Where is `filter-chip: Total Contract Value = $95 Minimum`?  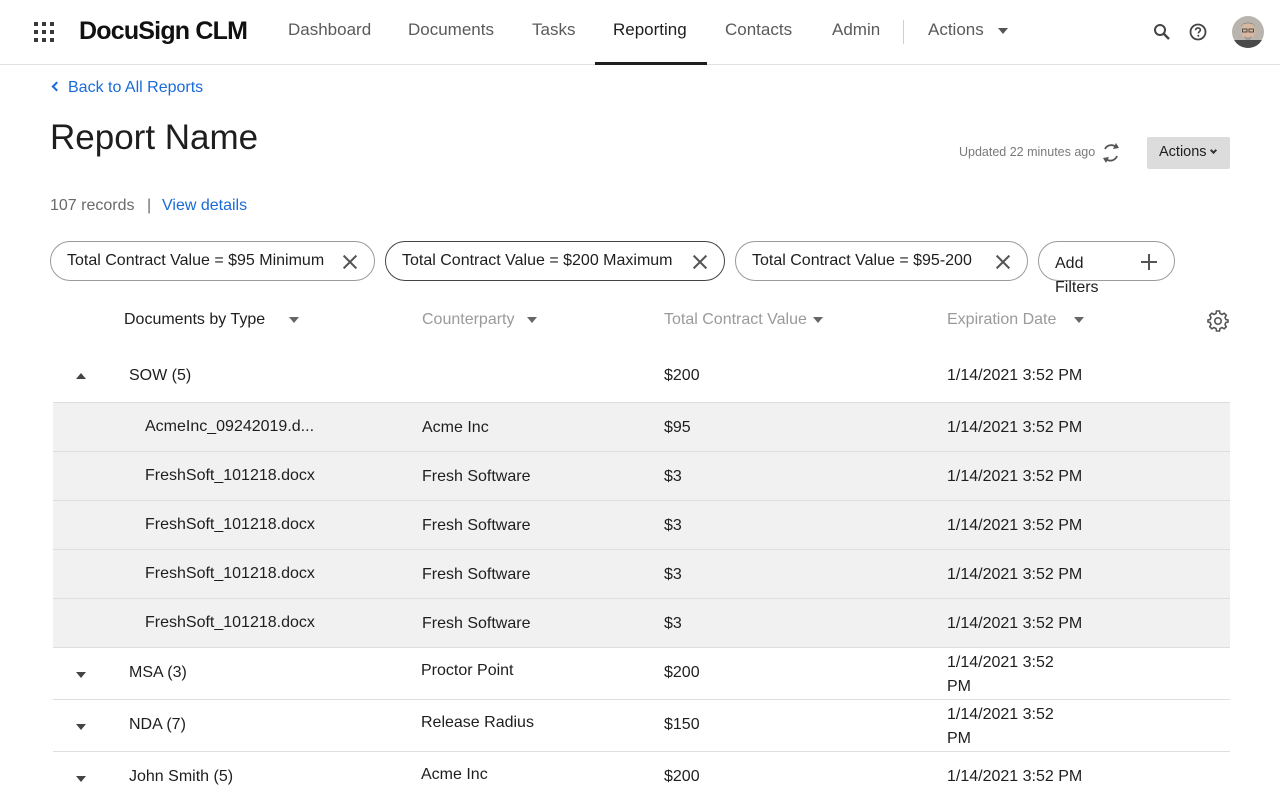
filter-chip: Total Contract Value = $95 Minimum is located at coordinates (212, 261).